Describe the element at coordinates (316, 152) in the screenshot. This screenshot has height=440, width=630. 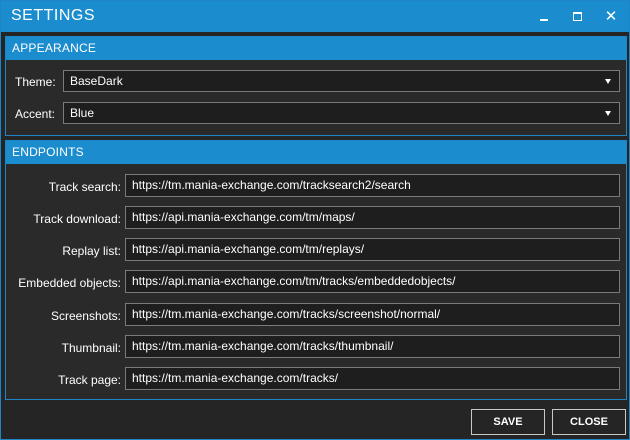
I see `endpoints-header: ENDPOINTS` at that location.